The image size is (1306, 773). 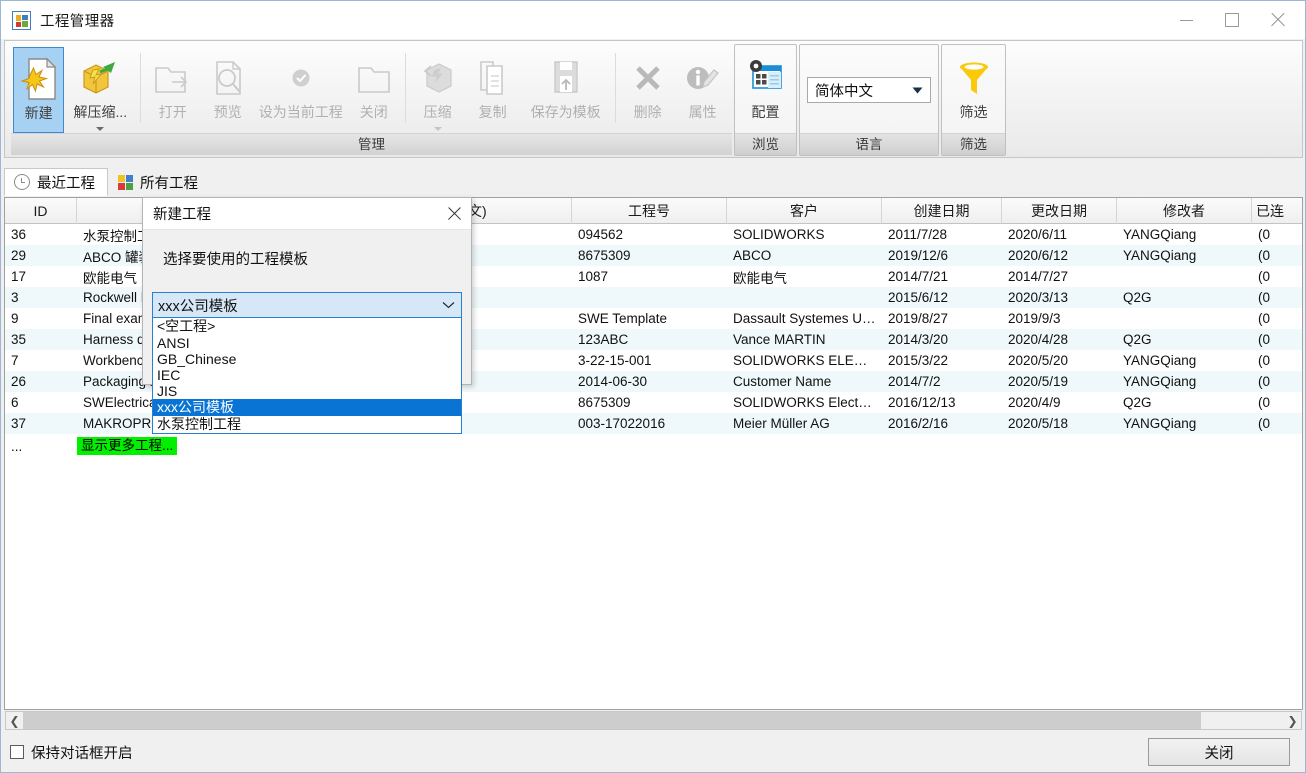 I want to click on ribbon-button-close-project: 关闭, so click(x=373, y=90).